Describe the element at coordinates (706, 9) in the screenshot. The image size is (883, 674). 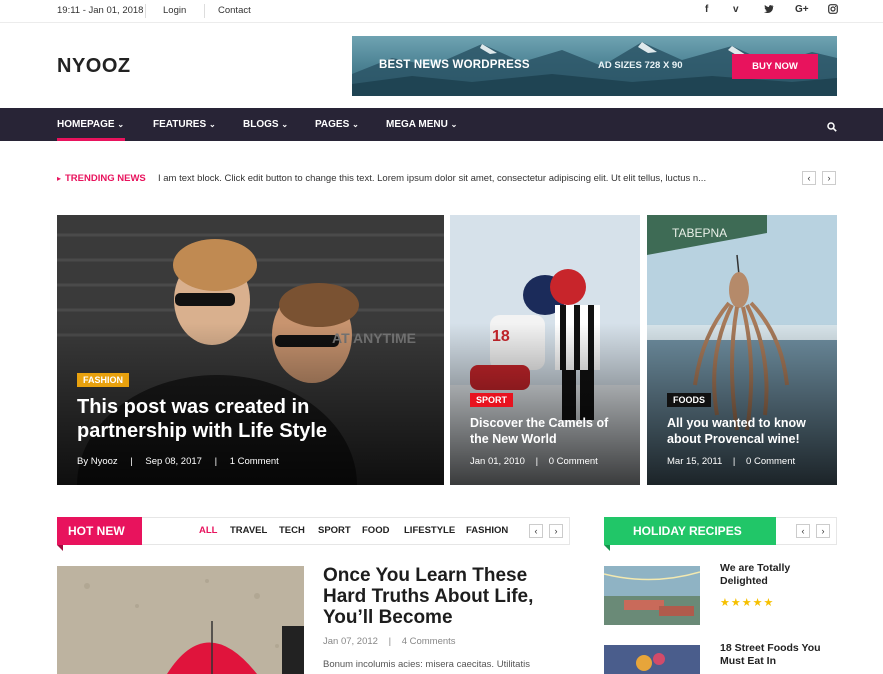
I see `facebook-icon: f` at that location.